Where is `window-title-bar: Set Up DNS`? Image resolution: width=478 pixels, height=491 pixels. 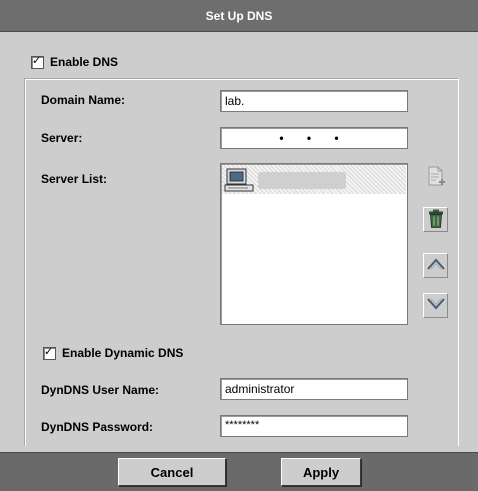 window-title-bar: Set Up DNS is located at coordinates (239, 16).